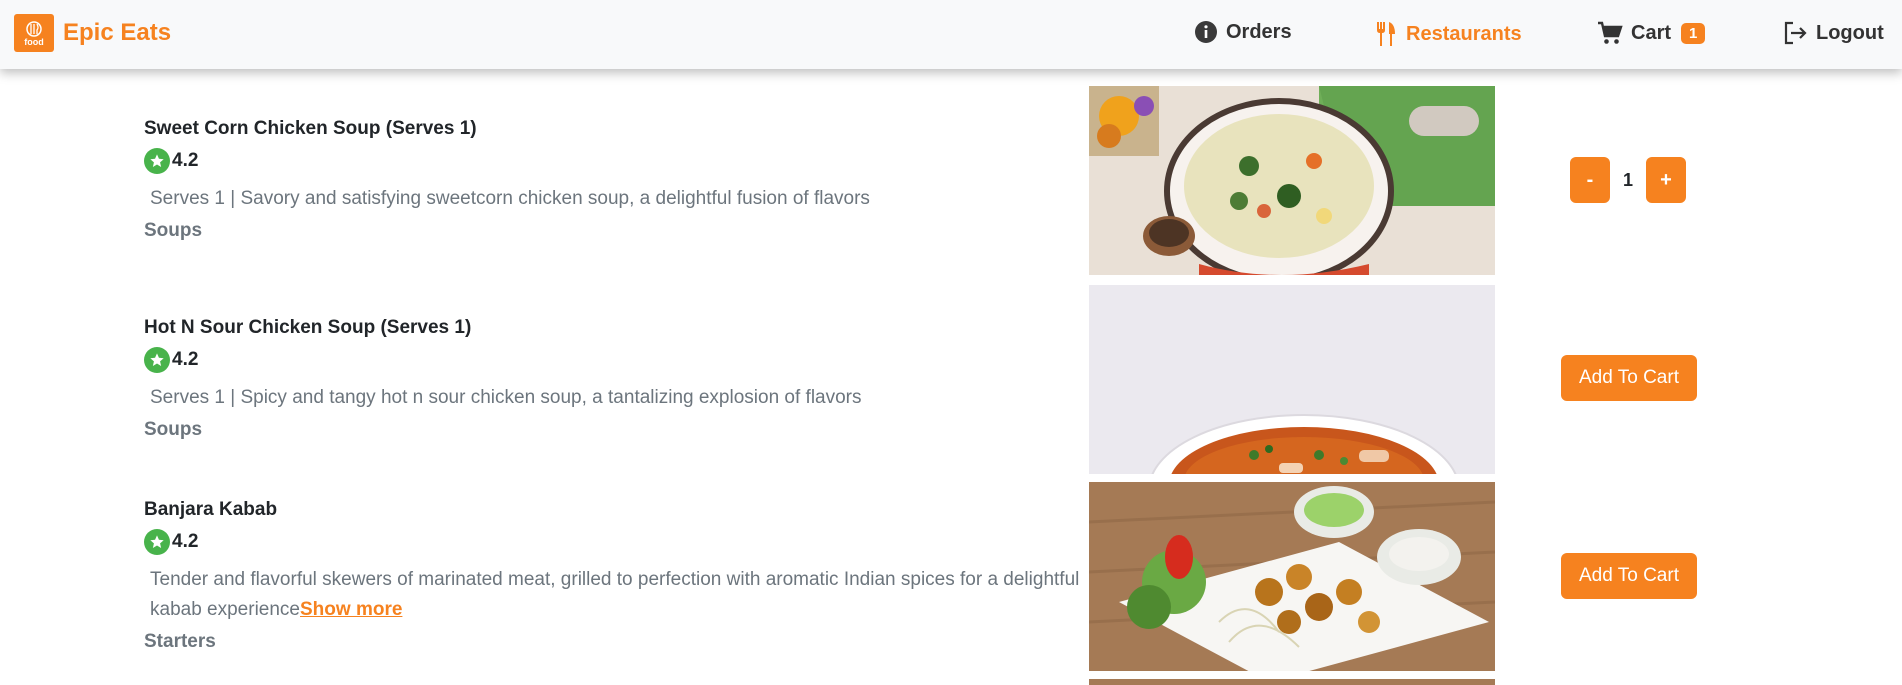 This screenshot has height=685, width=1902. I want to click on food-image-banjara-kabab, so click(1292, 576).